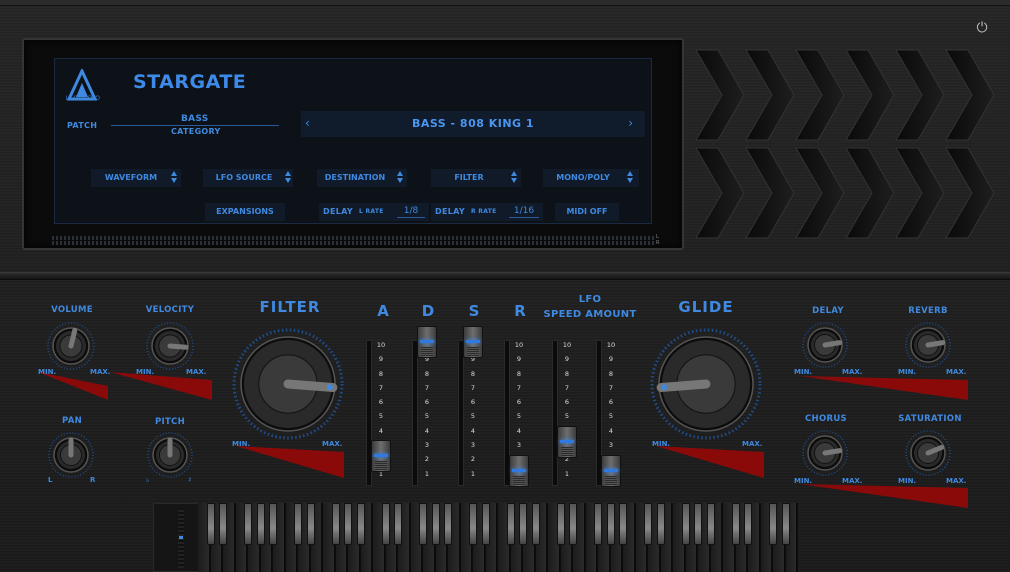 The image size is (1010, 572). Describe the element at coordinates (505, 276) in the screenshot. I see `section-divider` at that location.